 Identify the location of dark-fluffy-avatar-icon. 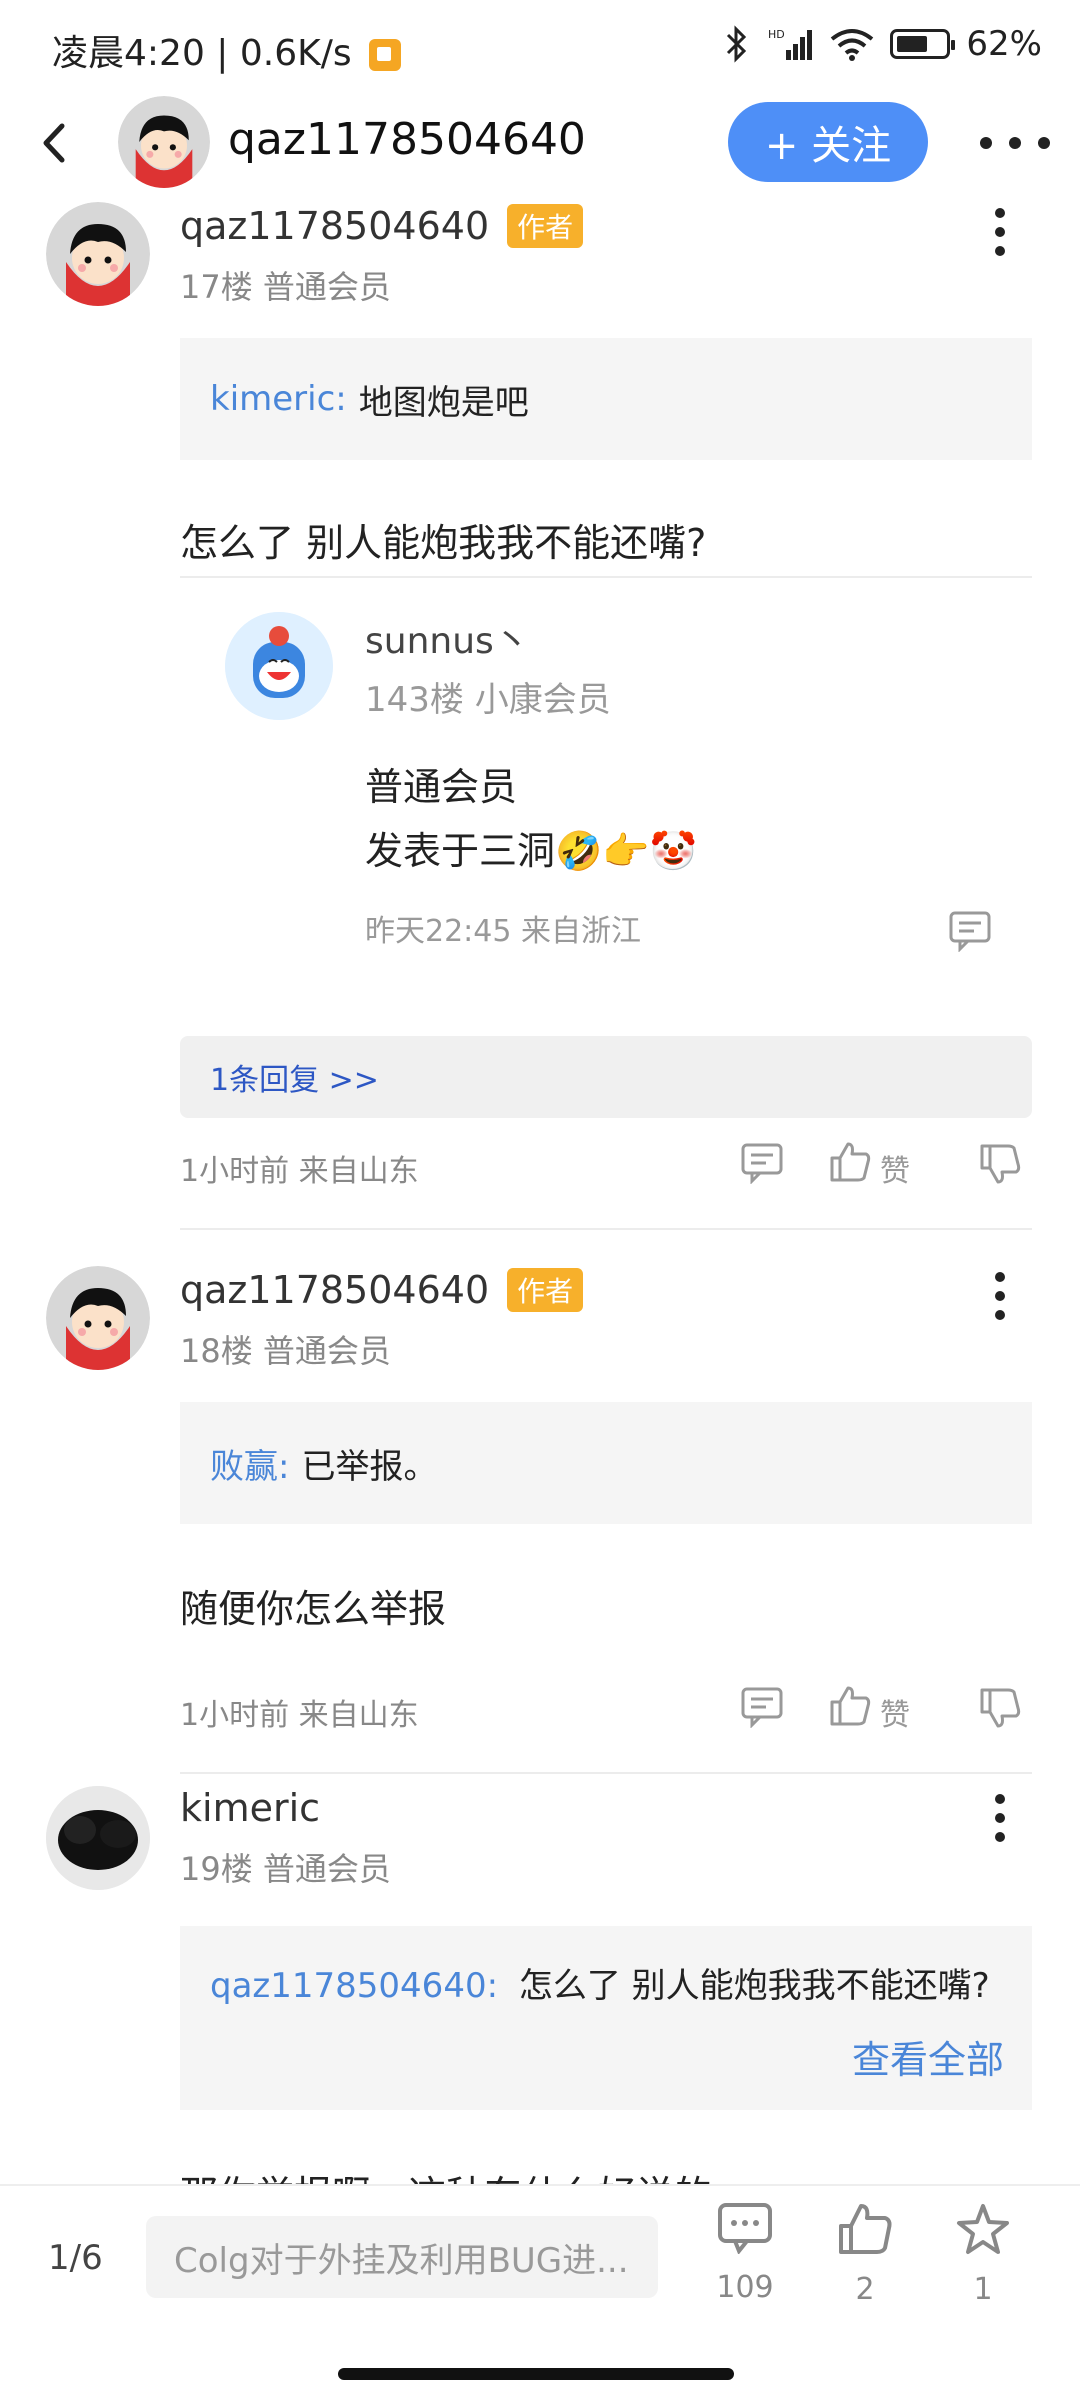
(98, 1838).